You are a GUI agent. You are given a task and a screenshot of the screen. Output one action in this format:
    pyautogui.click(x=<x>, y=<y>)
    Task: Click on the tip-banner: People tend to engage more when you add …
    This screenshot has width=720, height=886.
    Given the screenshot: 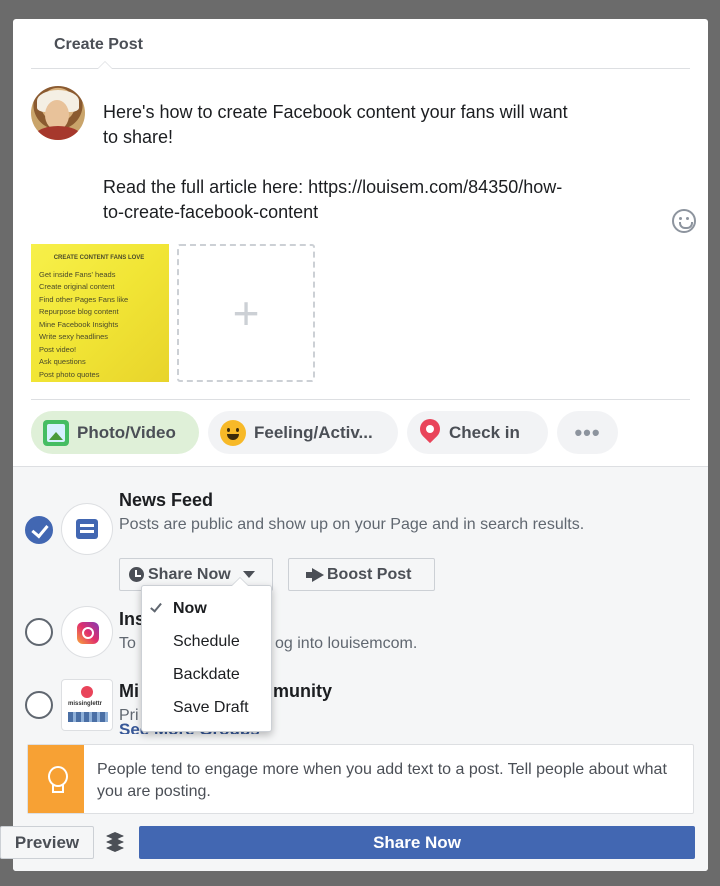 What is the action you would take?
    pyautogui.click(x=360, y=779)
    